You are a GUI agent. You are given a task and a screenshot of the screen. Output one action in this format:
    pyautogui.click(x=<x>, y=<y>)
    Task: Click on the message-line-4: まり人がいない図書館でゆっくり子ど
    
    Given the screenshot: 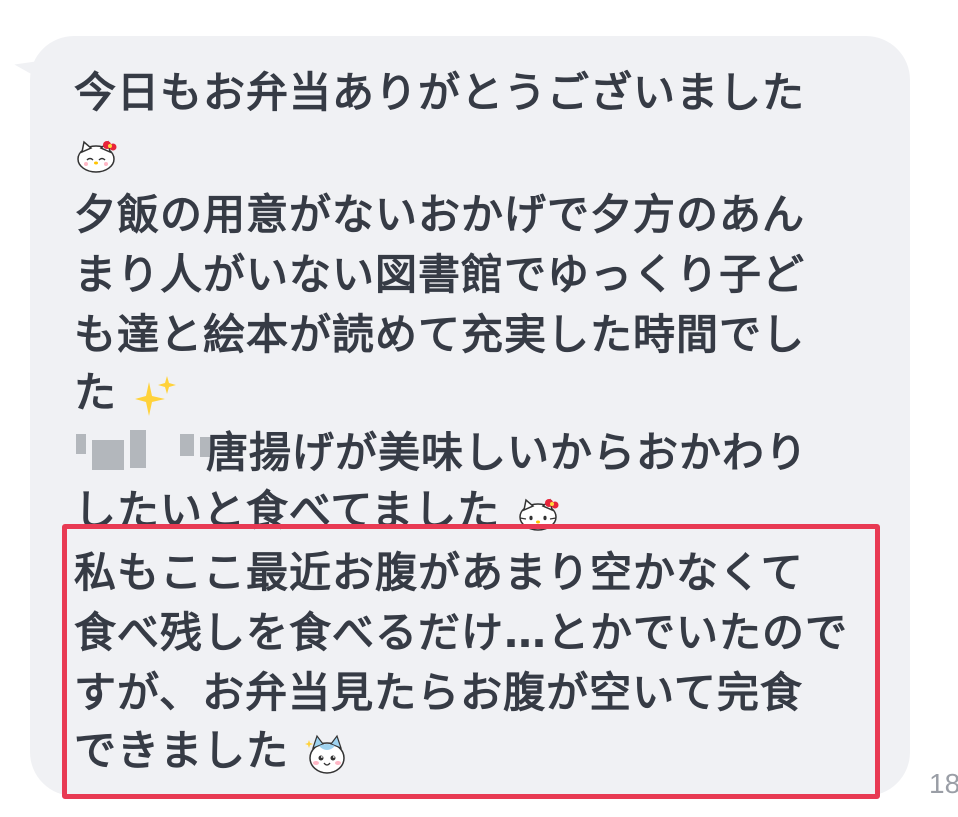 What is the action you would take?
    pyautogui.click(x=440, y=274)
    